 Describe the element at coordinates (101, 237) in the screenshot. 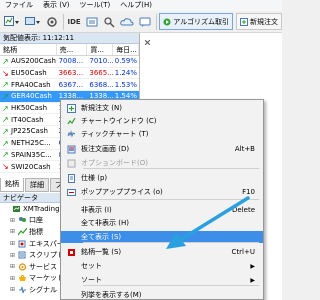

I see `context-menu-item-label: 全て表示 (S)` at that location.